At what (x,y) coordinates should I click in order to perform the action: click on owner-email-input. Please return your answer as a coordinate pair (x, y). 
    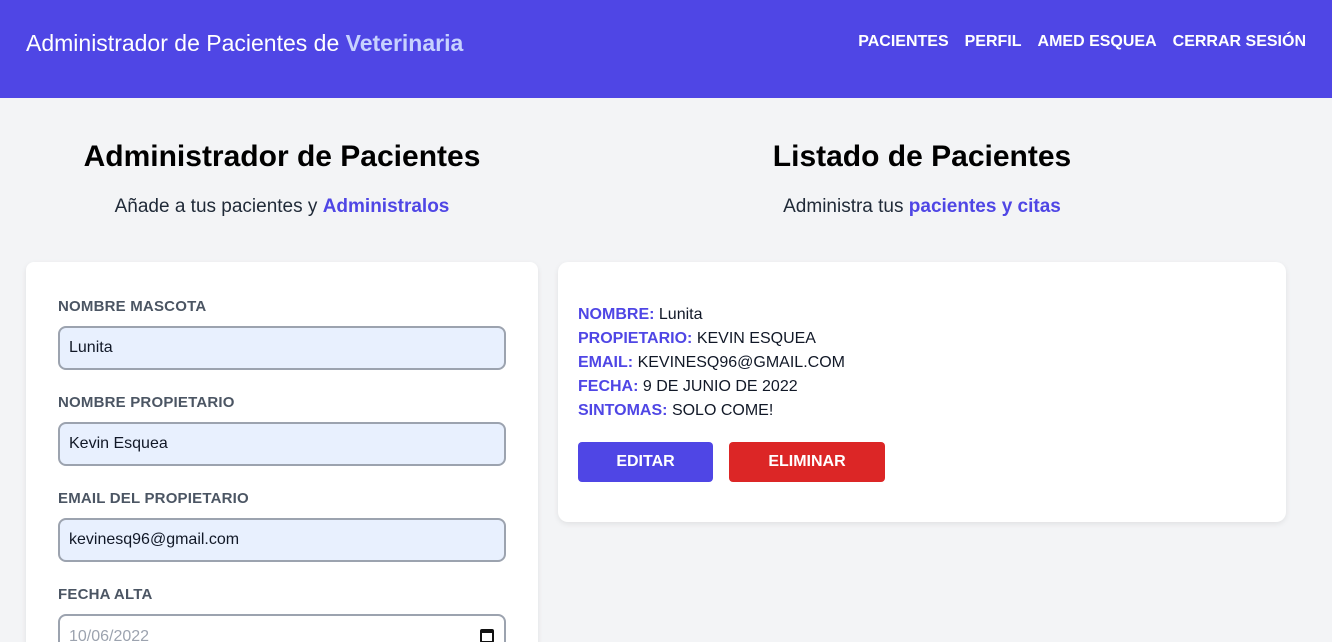
    Looking at the image, I should click on (282, 540).